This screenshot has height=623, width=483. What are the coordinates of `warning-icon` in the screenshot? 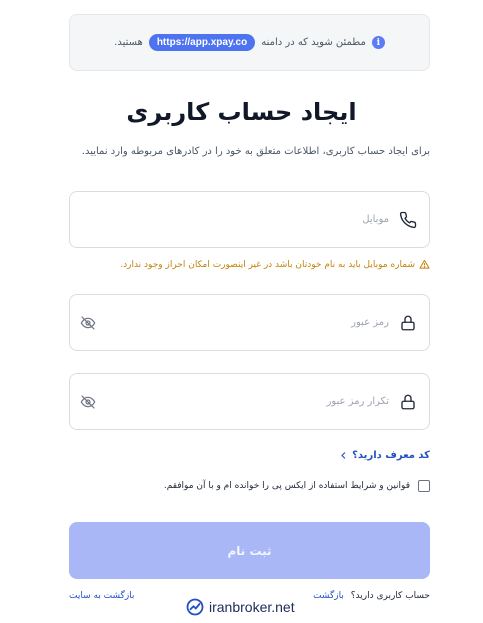 It's located at (424, 264).